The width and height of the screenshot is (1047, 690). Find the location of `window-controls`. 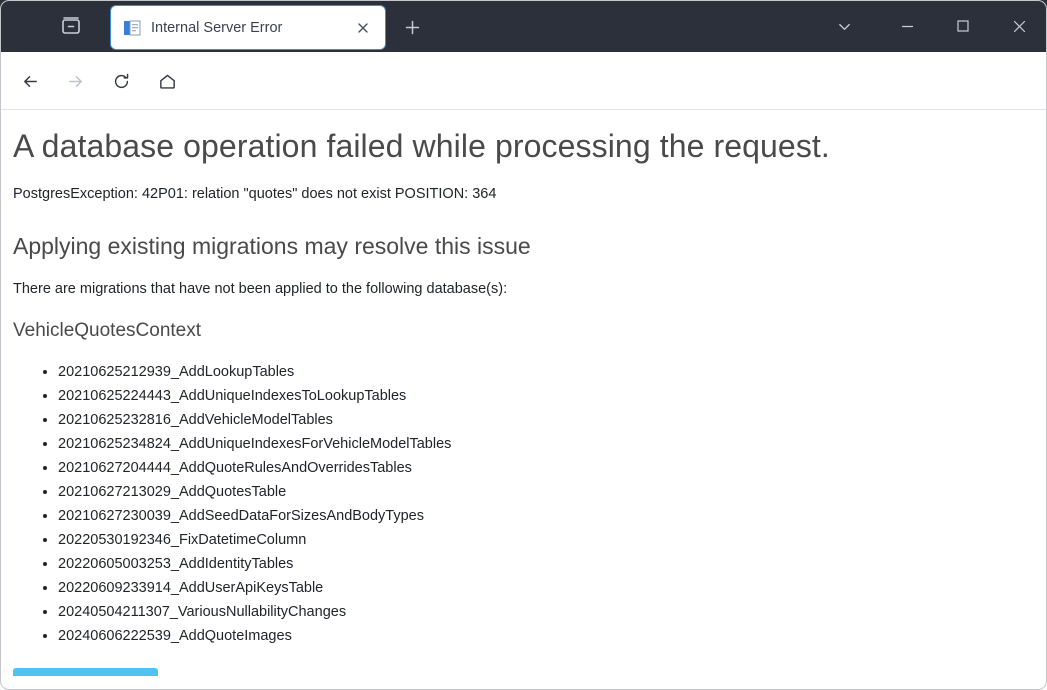

window-controls is located at coordinates (928, 26).